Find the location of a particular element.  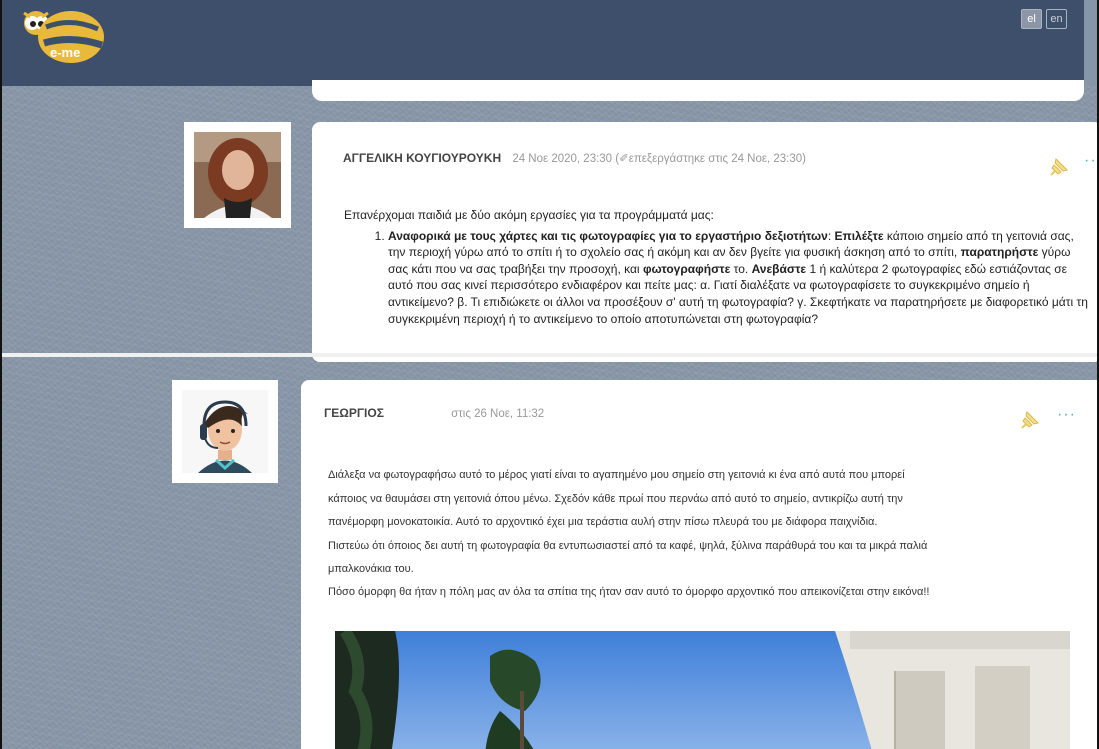

post-date: 24 Νοε 2020, 23:30 is located at coordinates (562, 159).